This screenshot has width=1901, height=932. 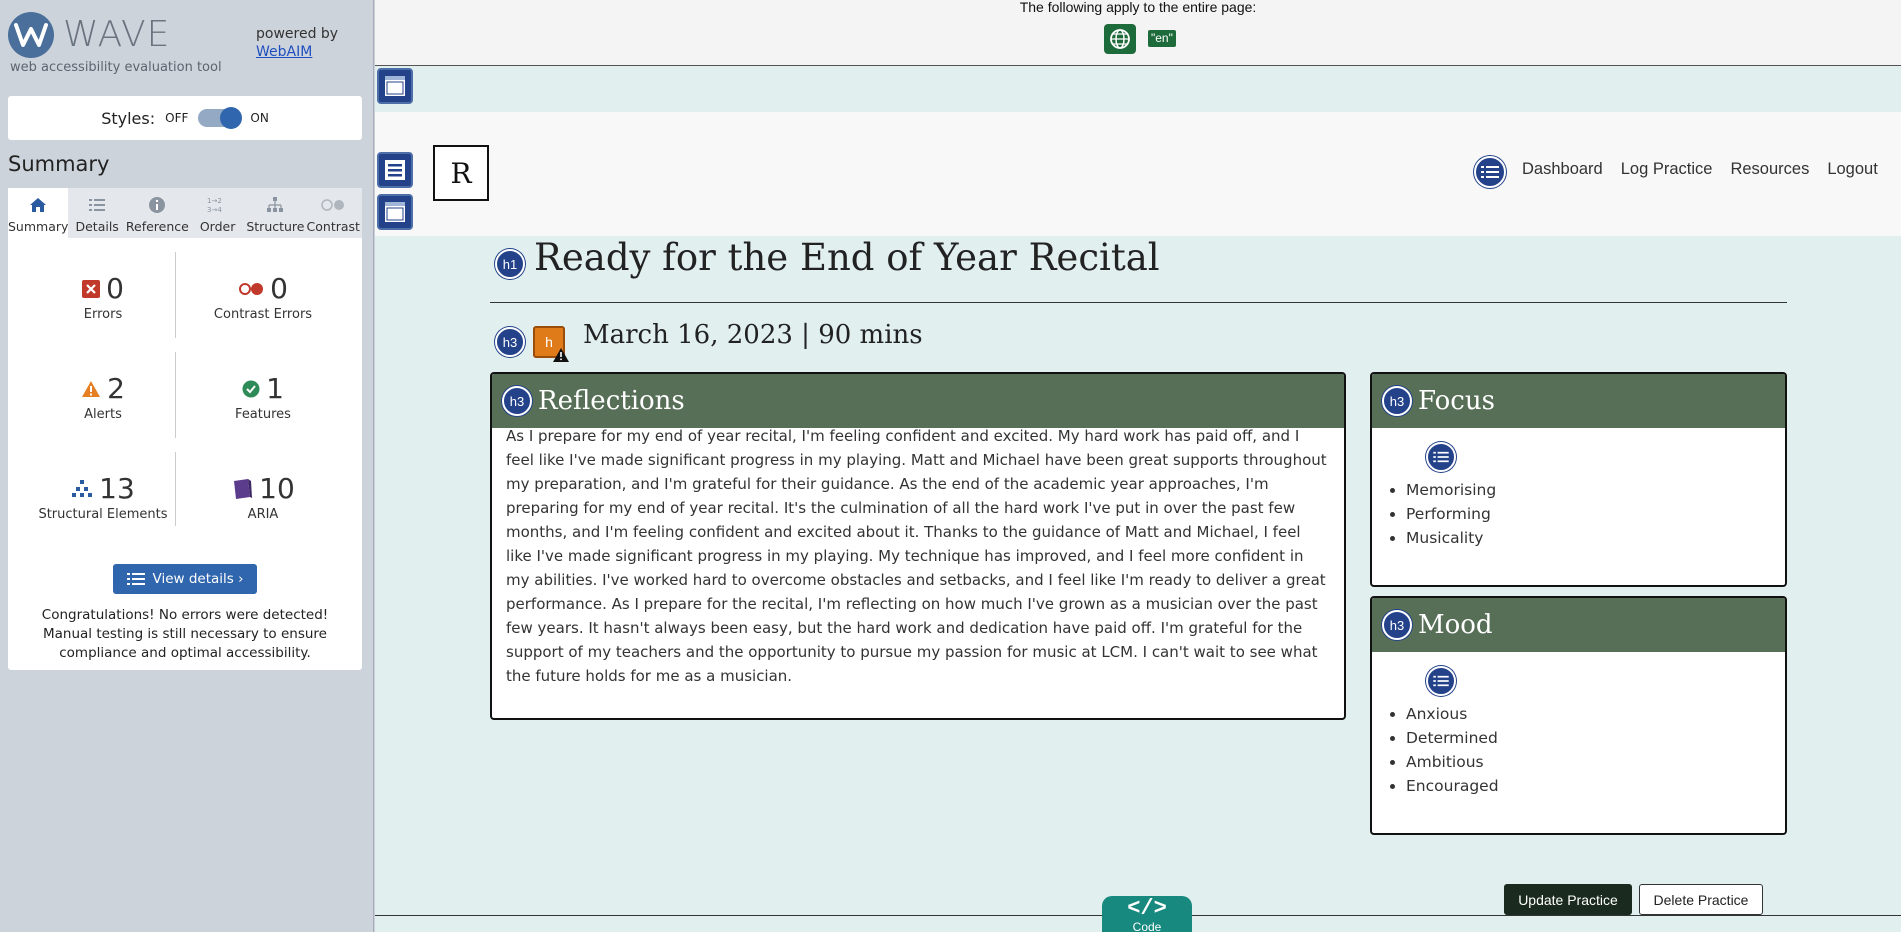 What do you see at coordinates (1120, 39) in the screenshot?
I see `globe-icon` at bounding box center [1120, 39].